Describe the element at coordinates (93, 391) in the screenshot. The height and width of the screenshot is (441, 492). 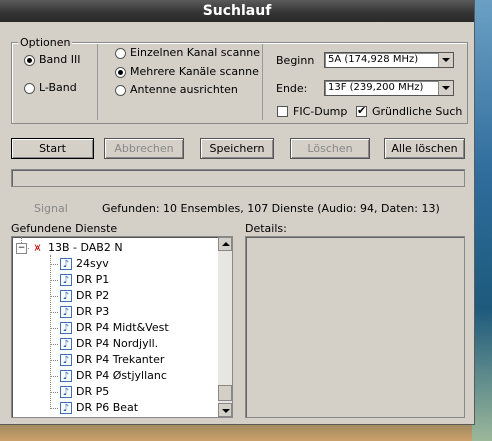
I see `service-name: DR P5` at that location.